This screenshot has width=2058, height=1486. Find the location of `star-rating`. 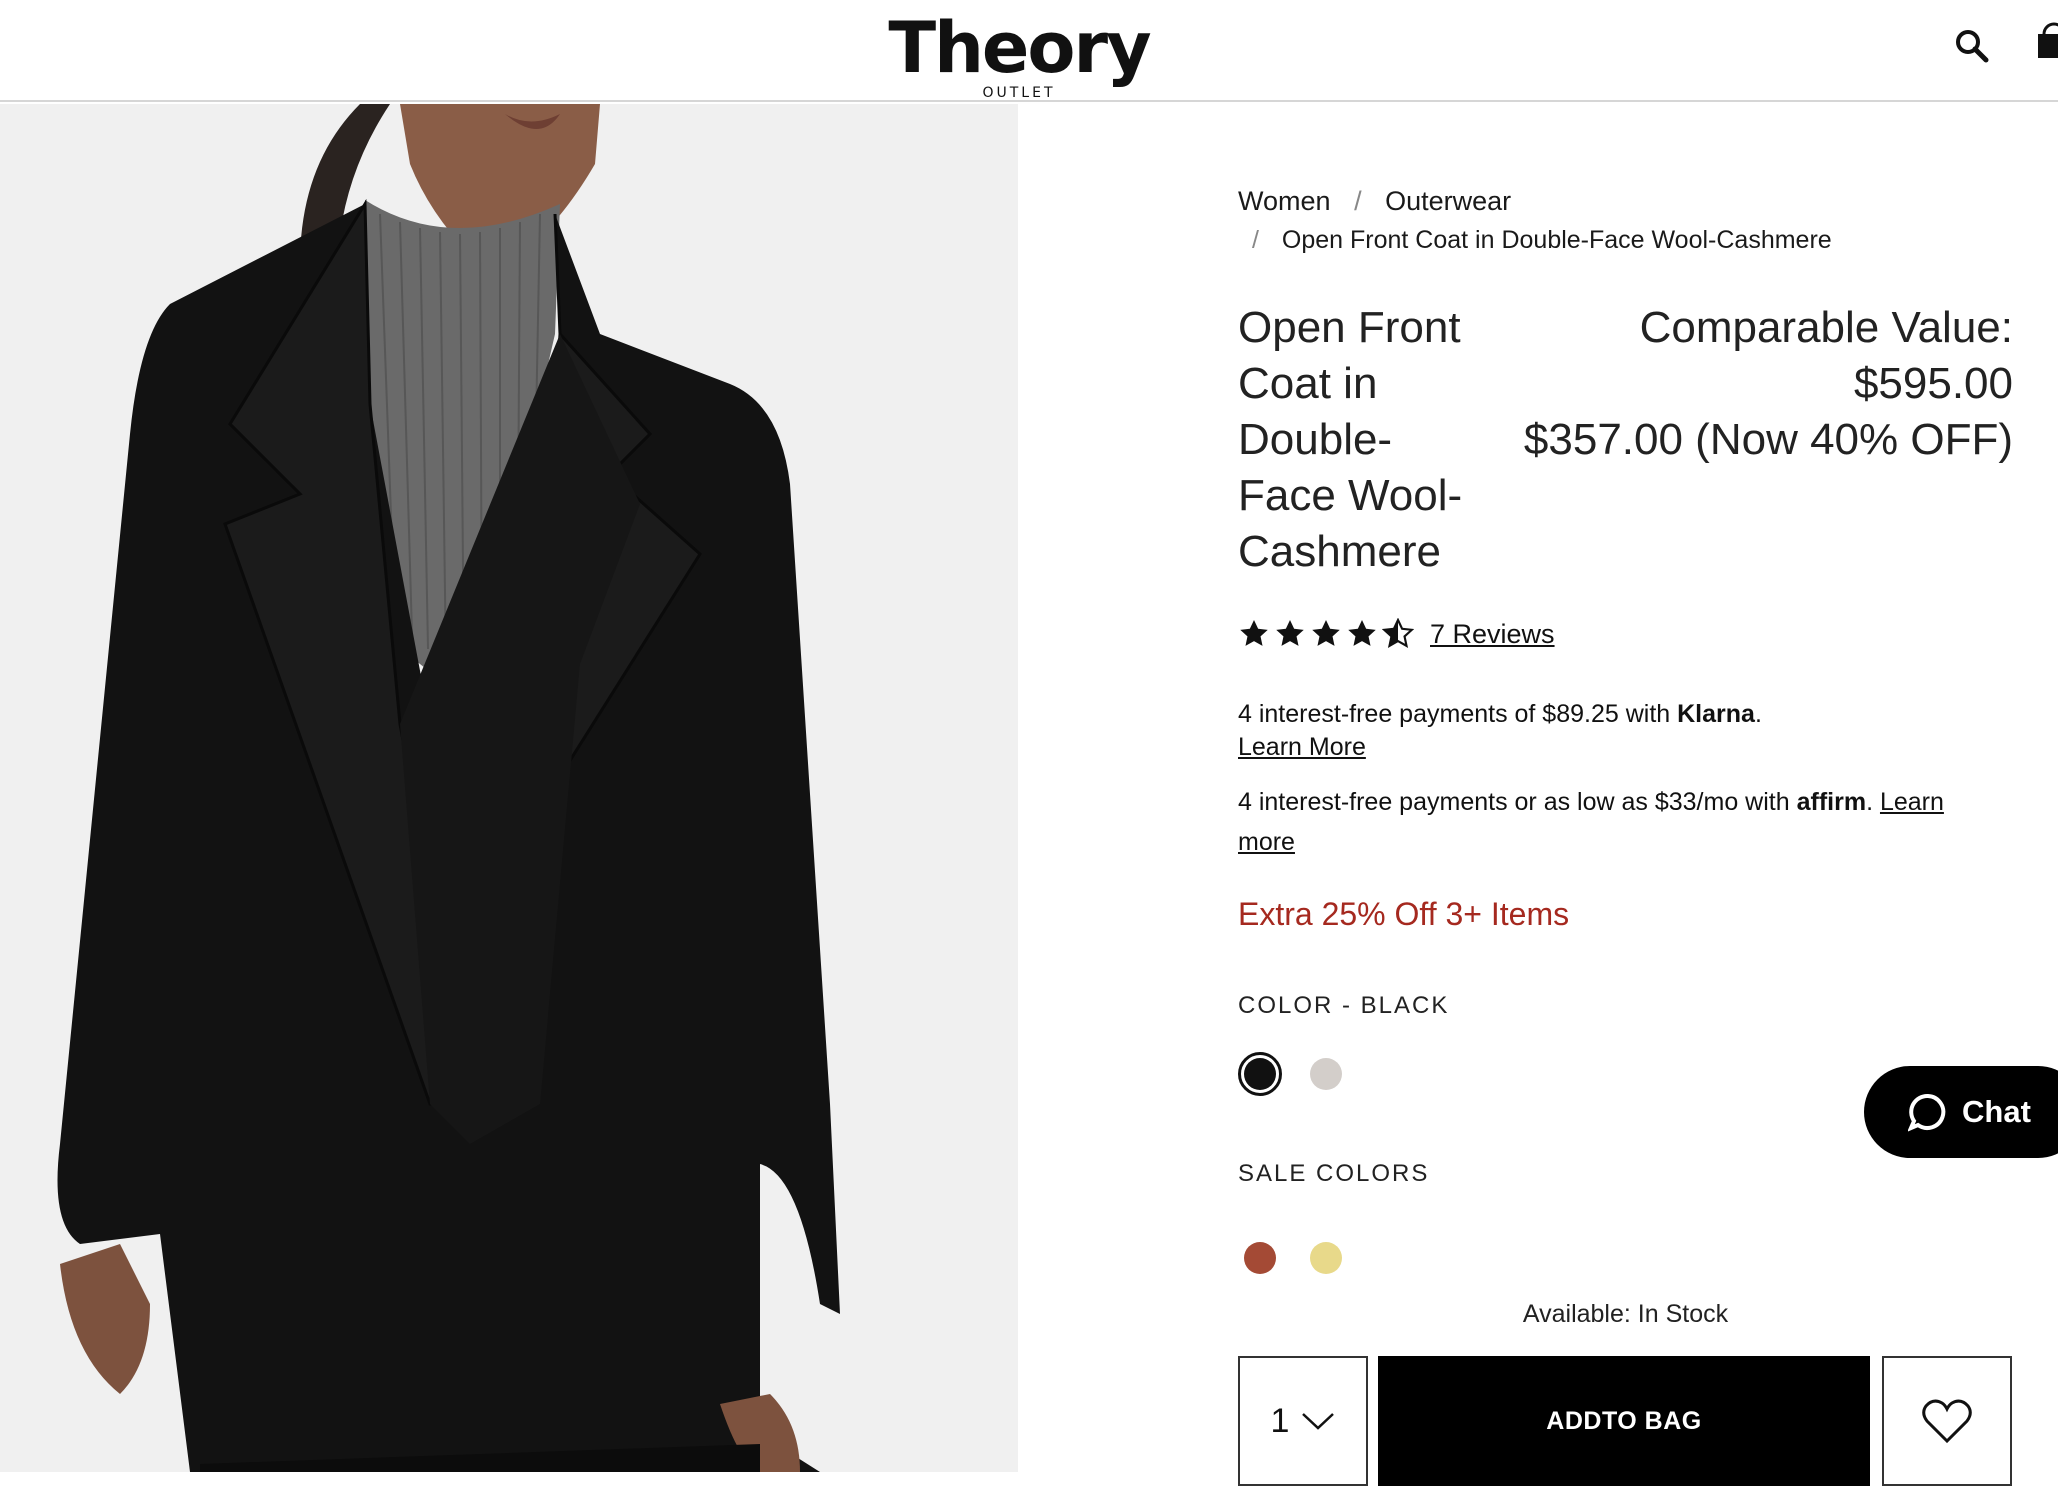

star-rating is located at coordinates (1326, 634).